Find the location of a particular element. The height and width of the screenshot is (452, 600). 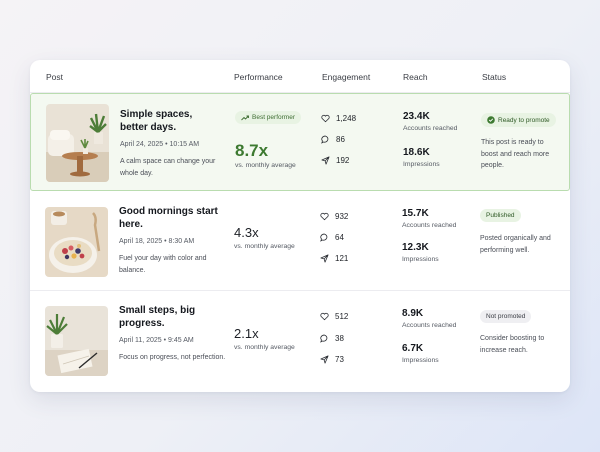

header-engagement: Engagement is located at coordinates (346, 77).